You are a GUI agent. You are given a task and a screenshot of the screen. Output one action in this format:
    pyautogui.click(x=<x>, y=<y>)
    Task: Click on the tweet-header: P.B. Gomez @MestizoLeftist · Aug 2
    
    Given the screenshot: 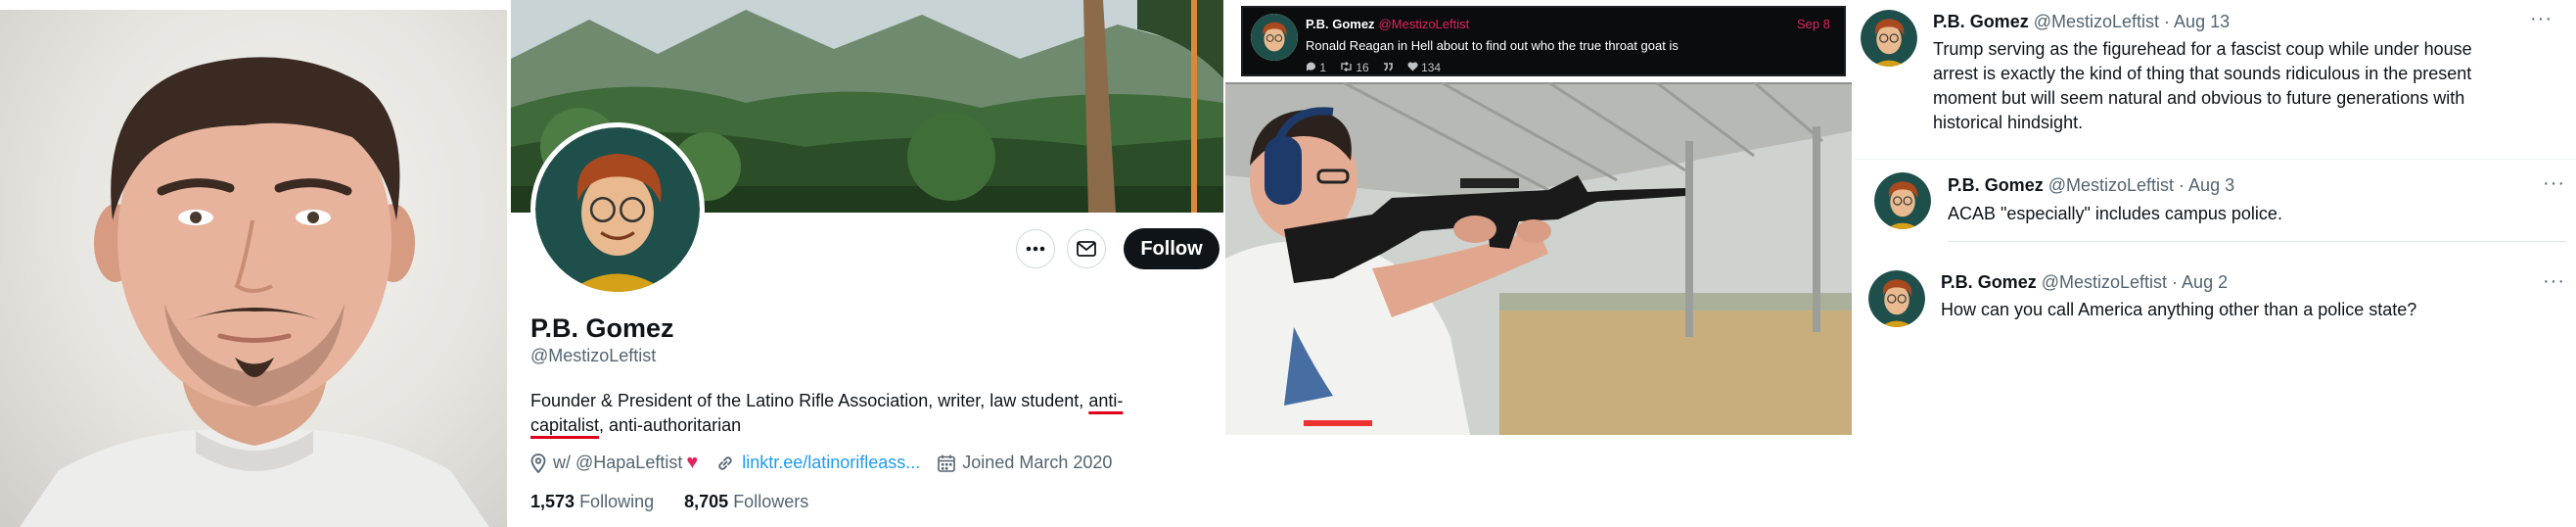 What is the action you would take?
    pyautogui.click(x=2084, y=282)
    